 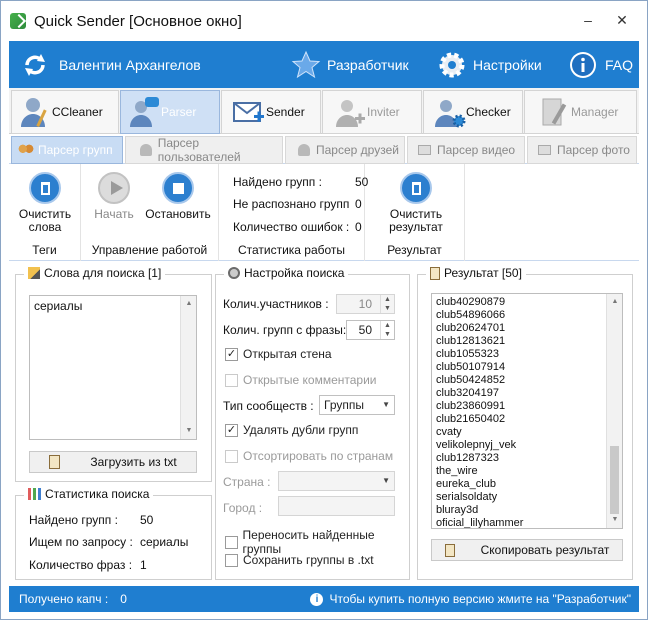 I want to click on save-txt-checkbox: Сохранить группы в .txt, so click(x=299, y=560).